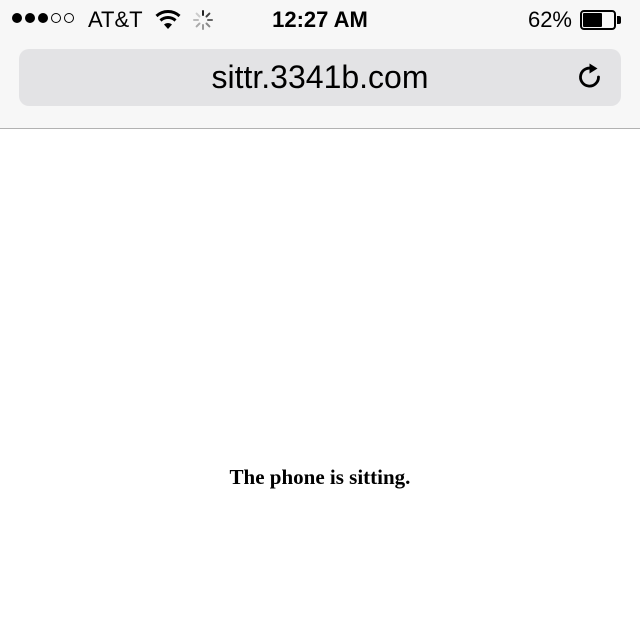 Image resolution: width=640 pixels, height=640 pixels. I want to click on status-bar: AT&T 12:27 AM 62%, so click(320, 20).